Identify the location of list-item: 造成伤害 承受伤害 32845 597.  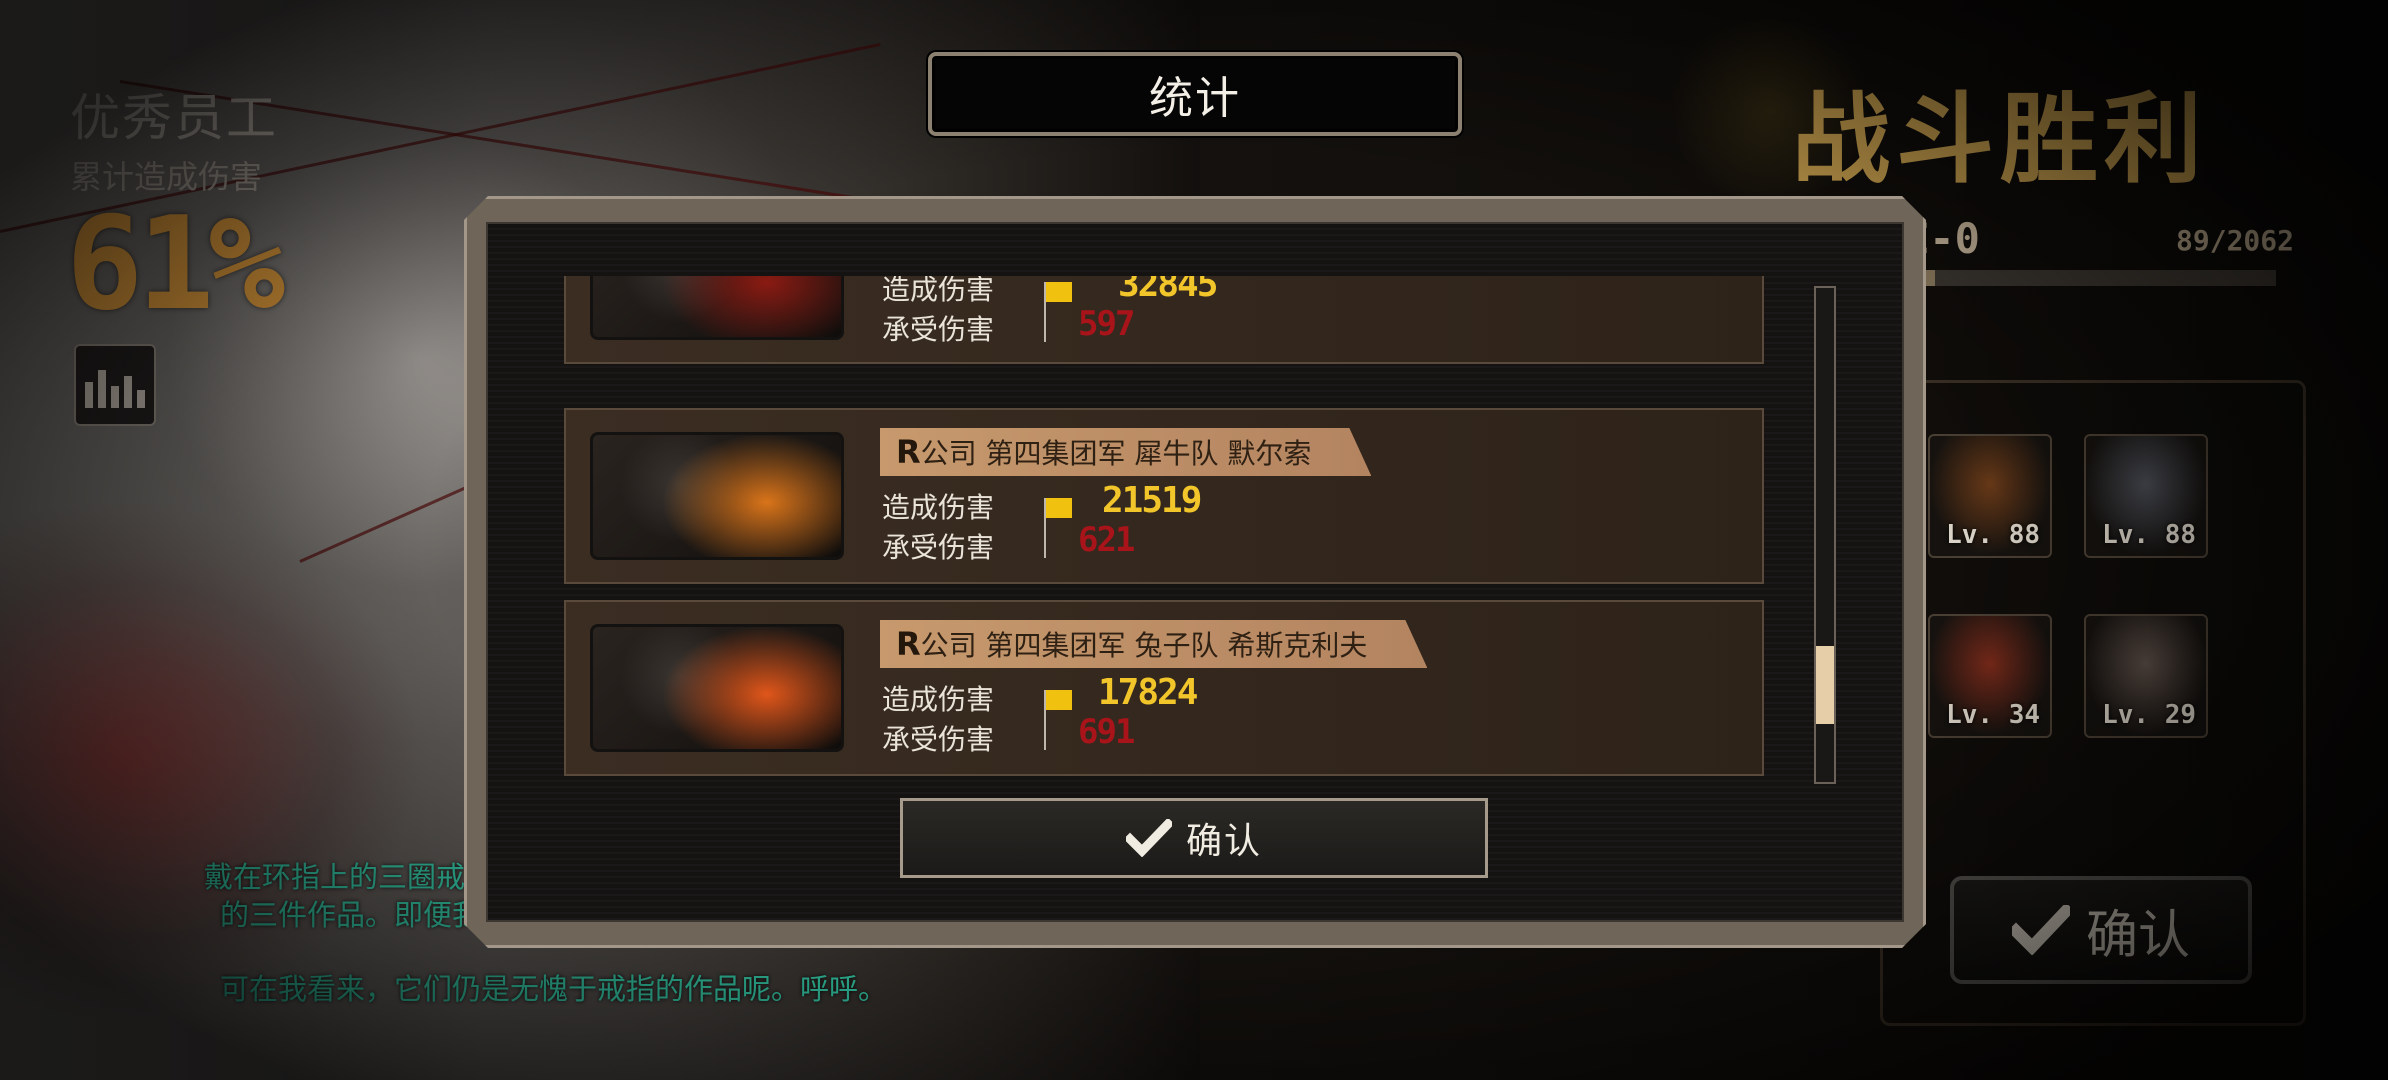
(1164, 320).